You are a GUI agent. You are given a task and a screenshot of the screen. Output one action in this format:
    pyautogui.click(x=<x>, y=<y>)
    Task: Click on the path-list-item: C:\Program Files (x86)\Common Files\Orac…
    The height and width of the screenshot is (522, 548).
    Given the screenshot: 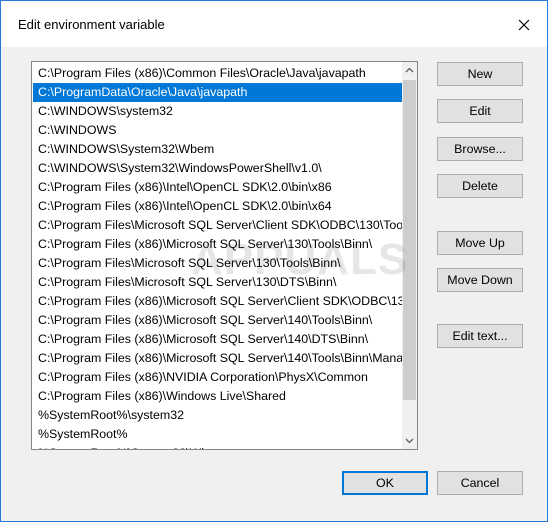 What is the action you would take?
    pyautogui.click(x=218, y=73)
    